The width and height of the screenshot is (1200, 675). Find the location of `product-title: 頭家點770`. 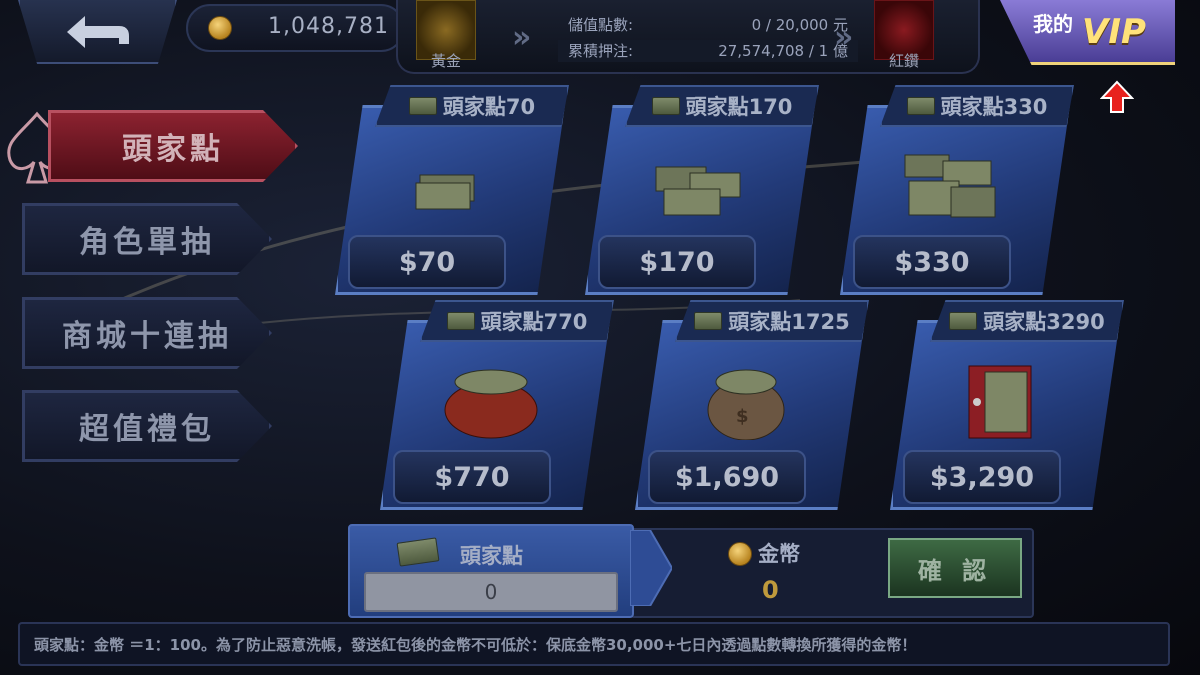

product-title: 頭家點770 is located at coordinates (534, 322).